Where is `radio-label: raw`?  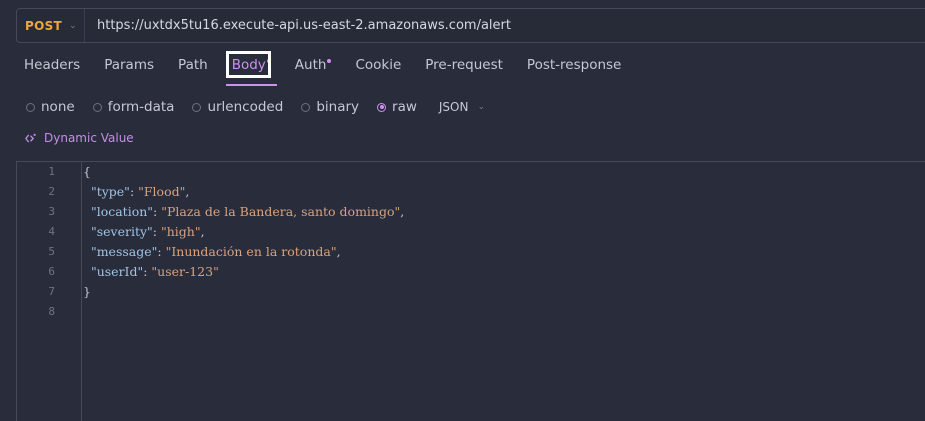 radio-label: raw is located at coordinates (404, 107).